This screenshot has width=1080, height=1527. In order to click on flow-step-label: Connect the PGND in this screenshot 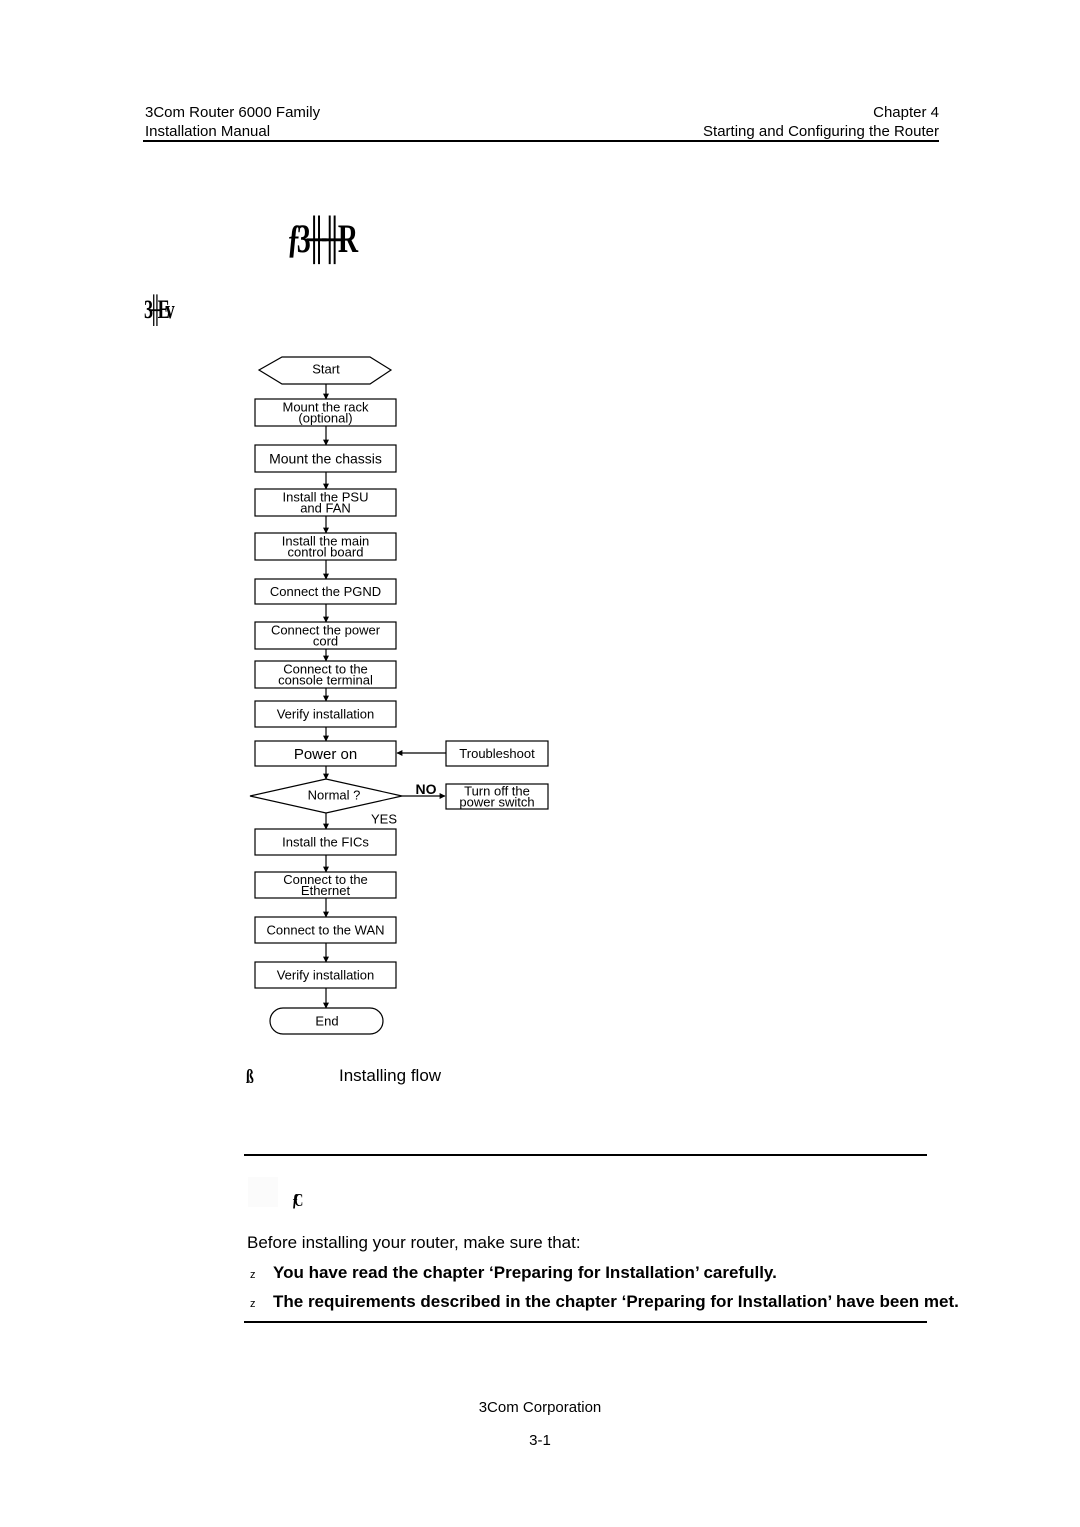, I will do `click(325, 591)`.